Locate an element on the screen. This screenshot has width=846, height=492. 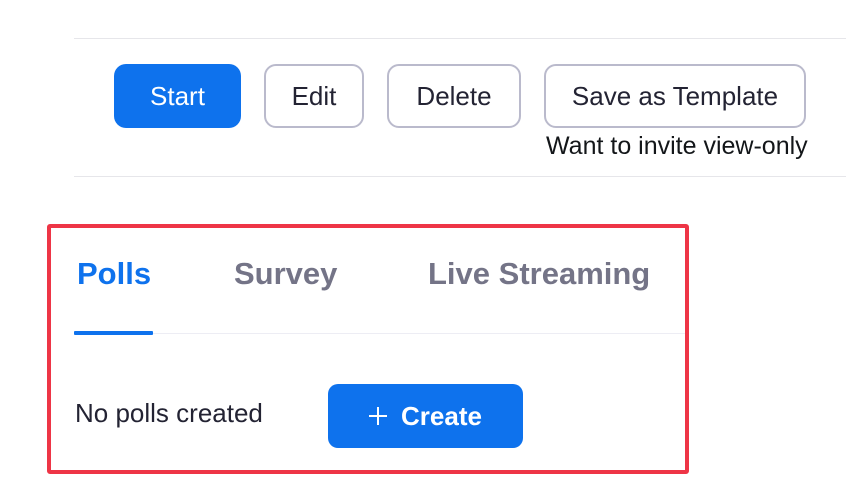
tab-live-streaming: Live Streaming is located at coordinates (539, 274).